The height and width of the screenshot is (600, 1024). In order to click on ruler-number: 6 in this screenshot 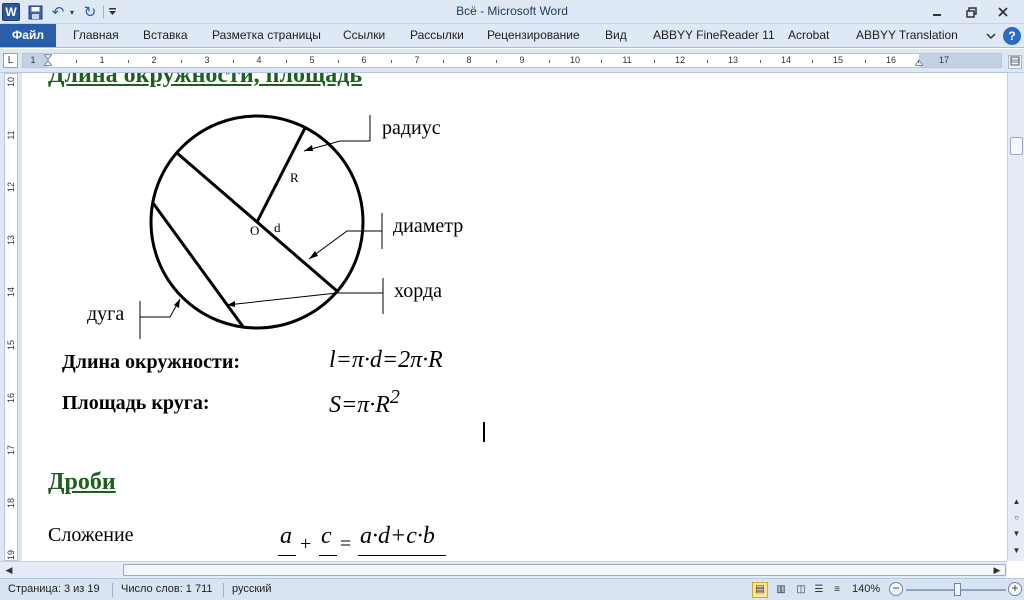, I will do `click(364, 60)`.